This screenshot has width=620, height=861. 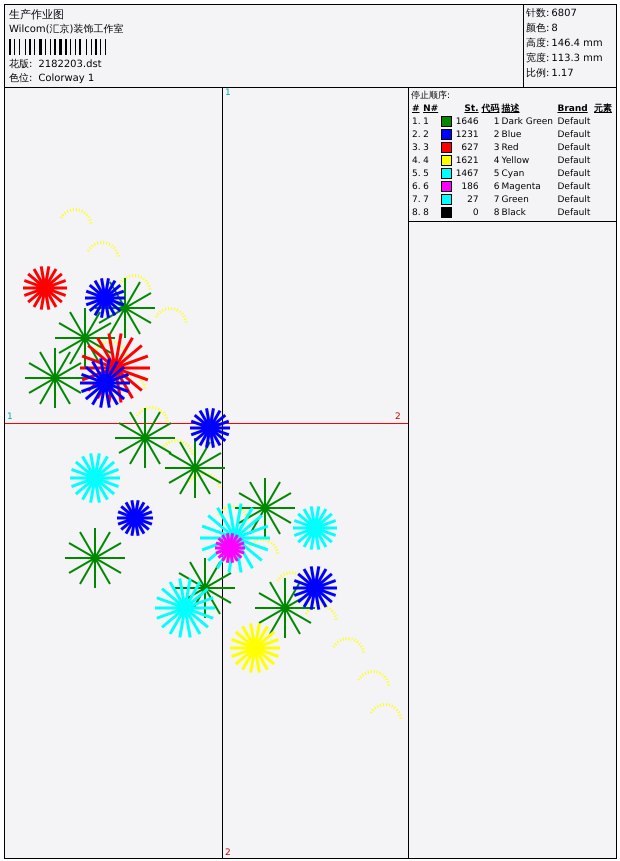 I want to click on table-cell-text: 8., so click(x=416, y=212).